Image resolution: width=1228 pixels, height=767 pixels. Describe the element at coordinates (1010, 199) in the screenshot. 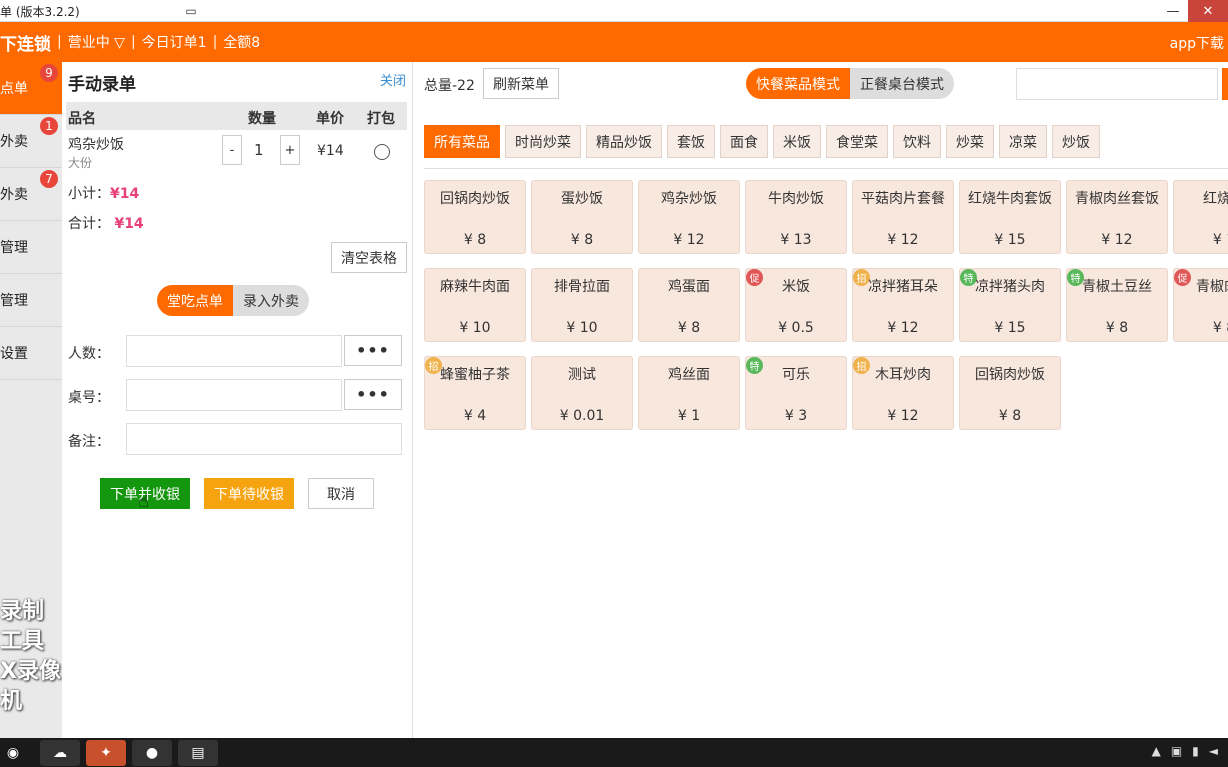

I see `dish-name: 红烧牛肉套饭` at that location.